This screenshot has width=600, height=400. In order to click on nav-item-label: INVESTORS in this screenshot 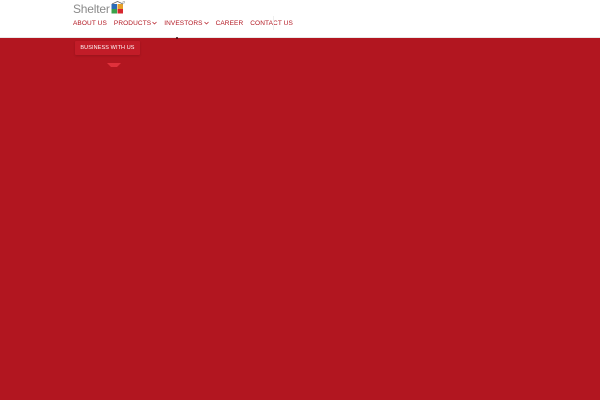, I will do `click(183, 23)`.